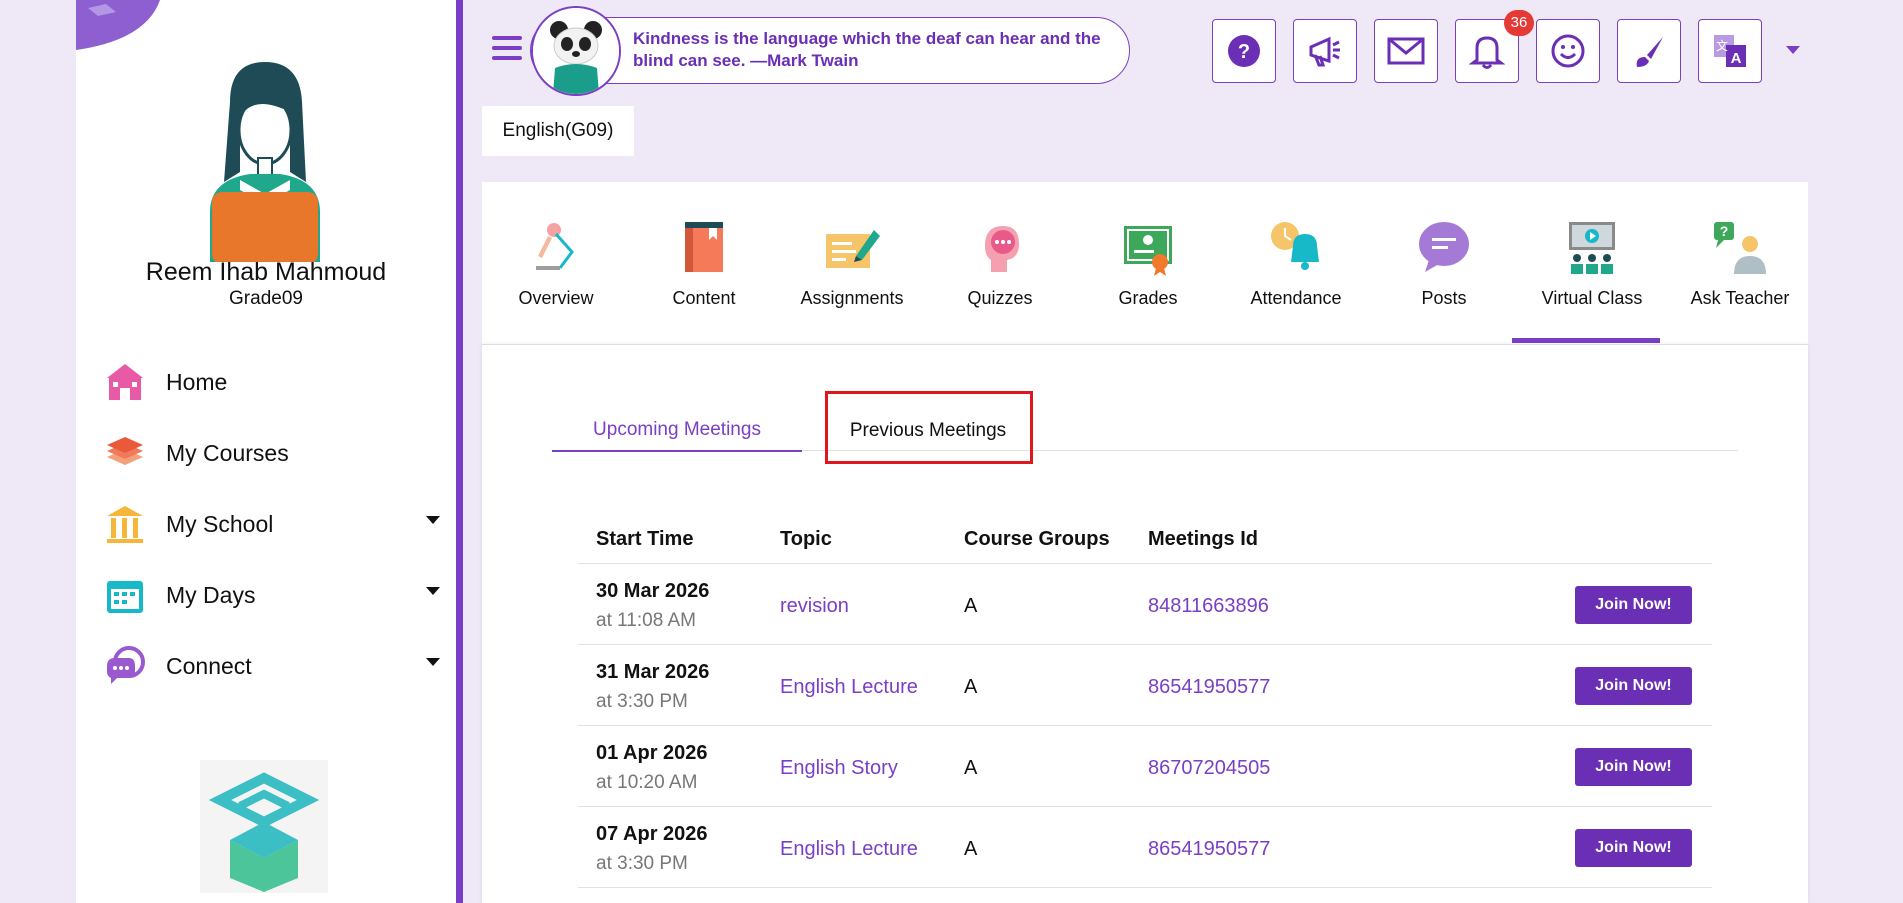  What do you see at coordinates (1296, 248) in the screenshot?
I see `attendance-icon` at bounding box center [1296, 248].